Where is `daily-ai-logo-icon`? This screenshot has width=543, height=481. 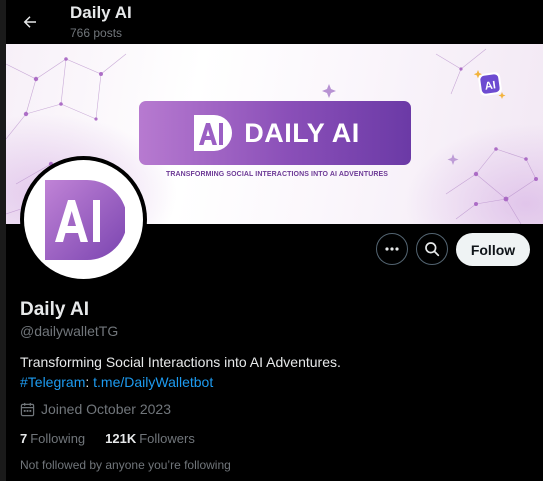
daily-ai-logo-icon is located at coordinates (84, 219).